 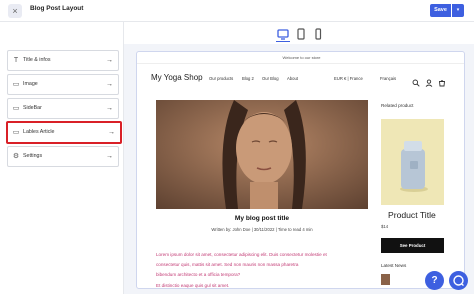 I want to click on nav-link-our-blog: Our Blog, so click(x=270, y=78).